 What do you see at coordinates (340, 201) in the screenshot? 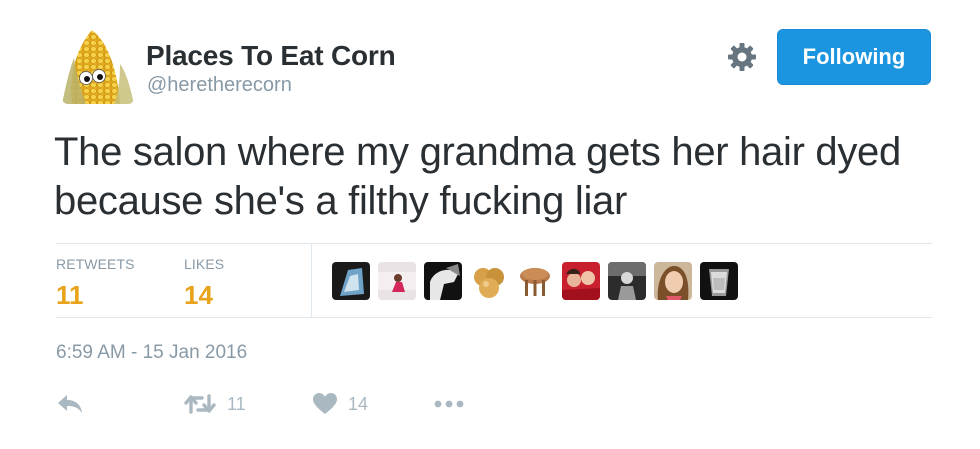
I see `tweet-text-line-2: because she's a filthy fucking liar` at bounding box center [340, 201].